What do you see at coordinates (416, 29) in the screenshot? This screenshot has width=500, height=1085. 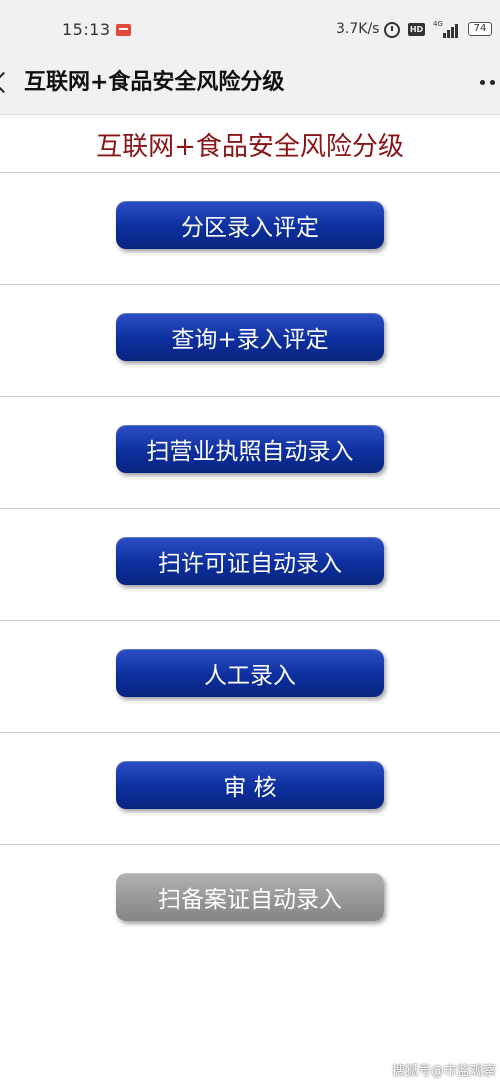 I see `hd-badge: HD` at bounding box center [416, 29].